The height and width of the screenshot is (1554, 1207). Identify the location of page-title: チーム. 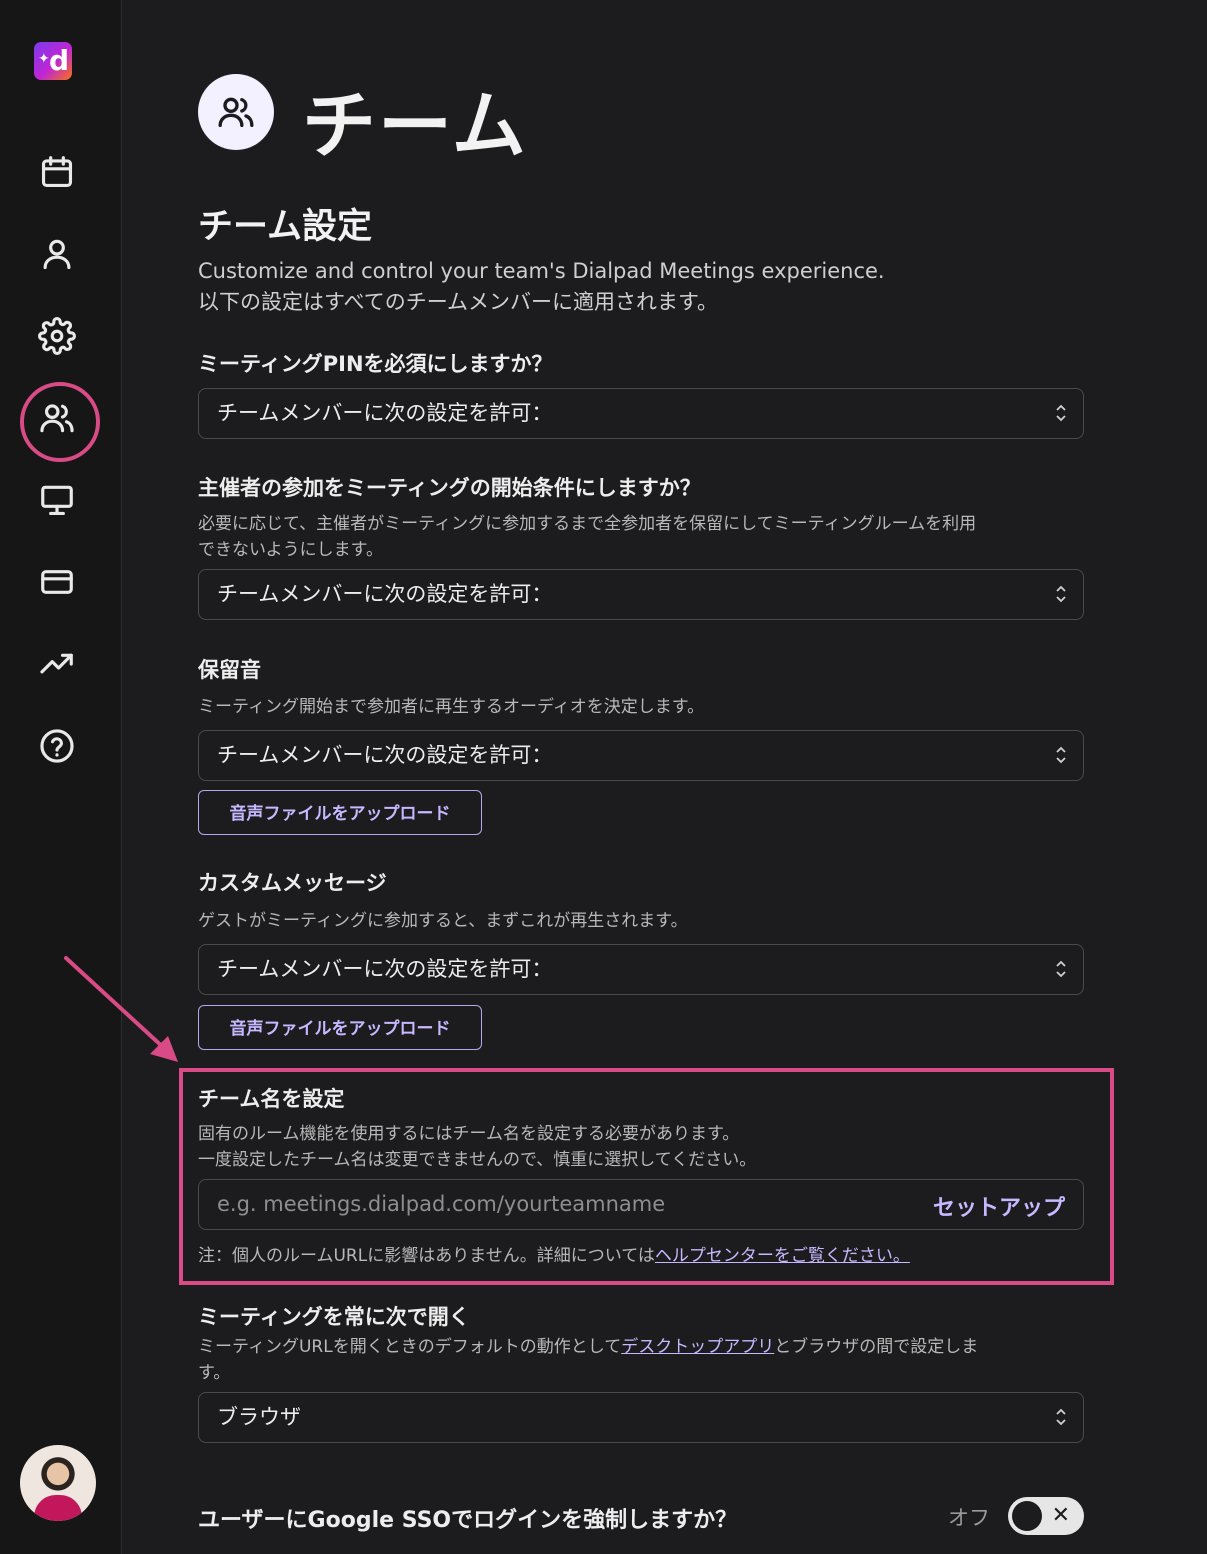
(415, 126).